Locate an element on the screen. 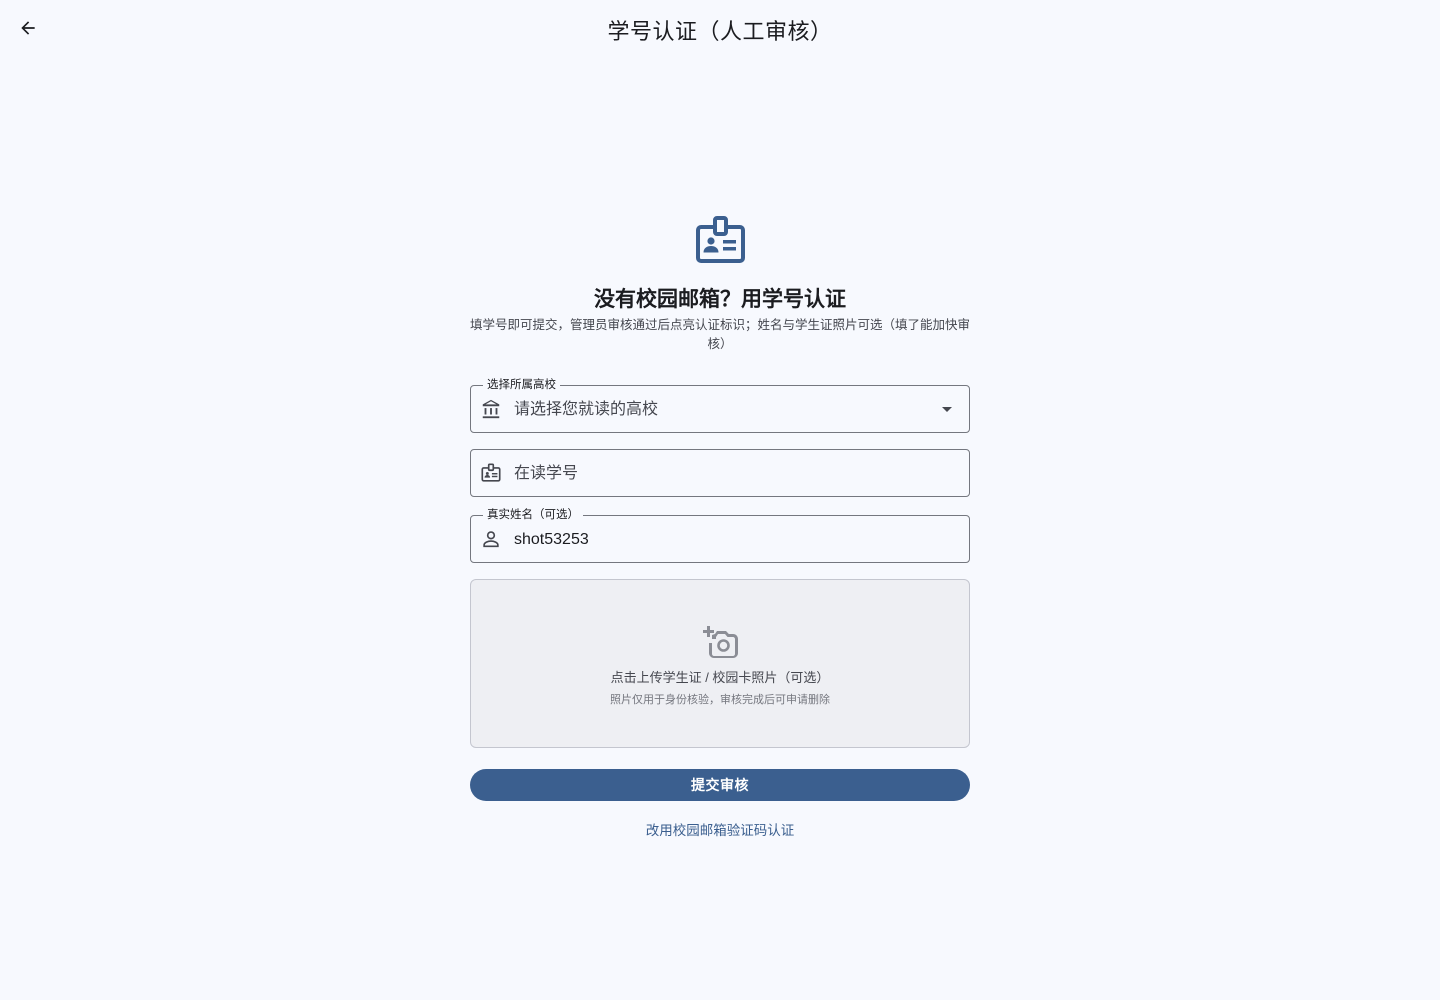  school-select-label: 选择所属高校 is located at coordinates (521, 385).